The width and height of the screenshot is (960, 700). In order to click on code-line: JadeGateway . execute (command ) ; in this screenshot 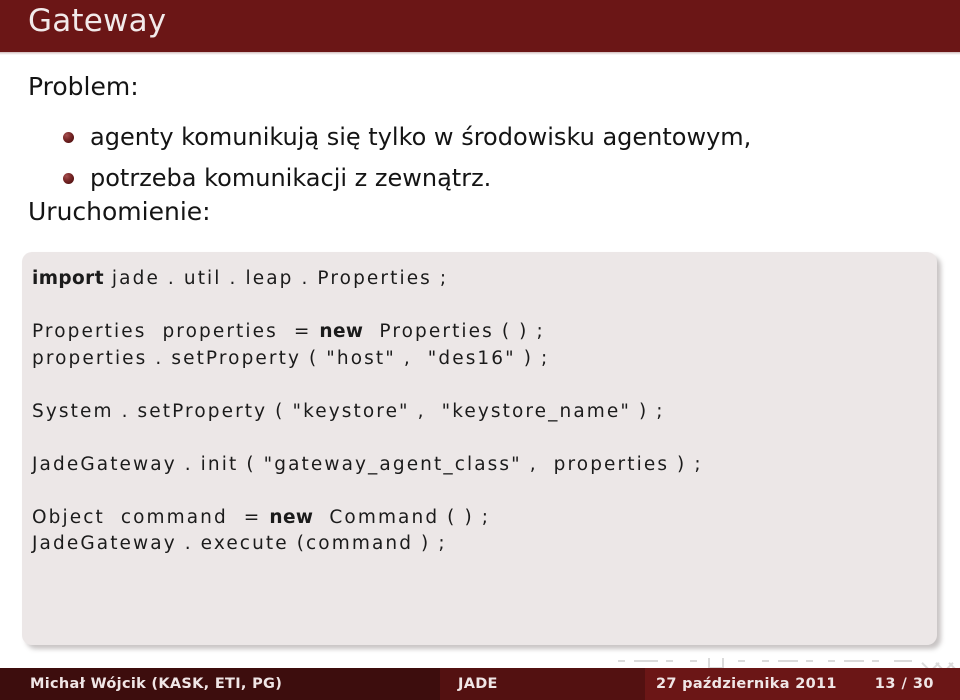, I will do `click(484, 544)`.